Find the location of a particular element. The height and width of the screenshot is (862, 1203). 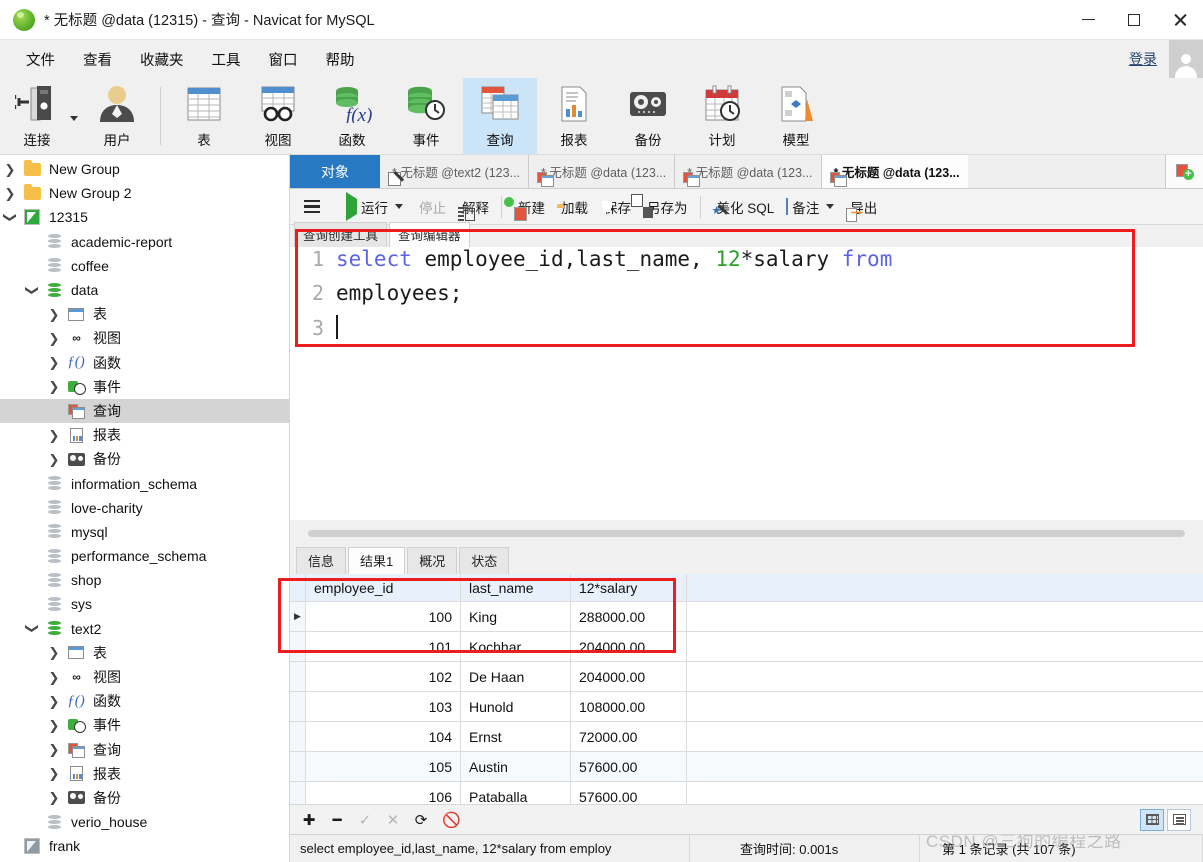

table-row: 103 Hunold 108000.00 is located at coordinates (746, 707).